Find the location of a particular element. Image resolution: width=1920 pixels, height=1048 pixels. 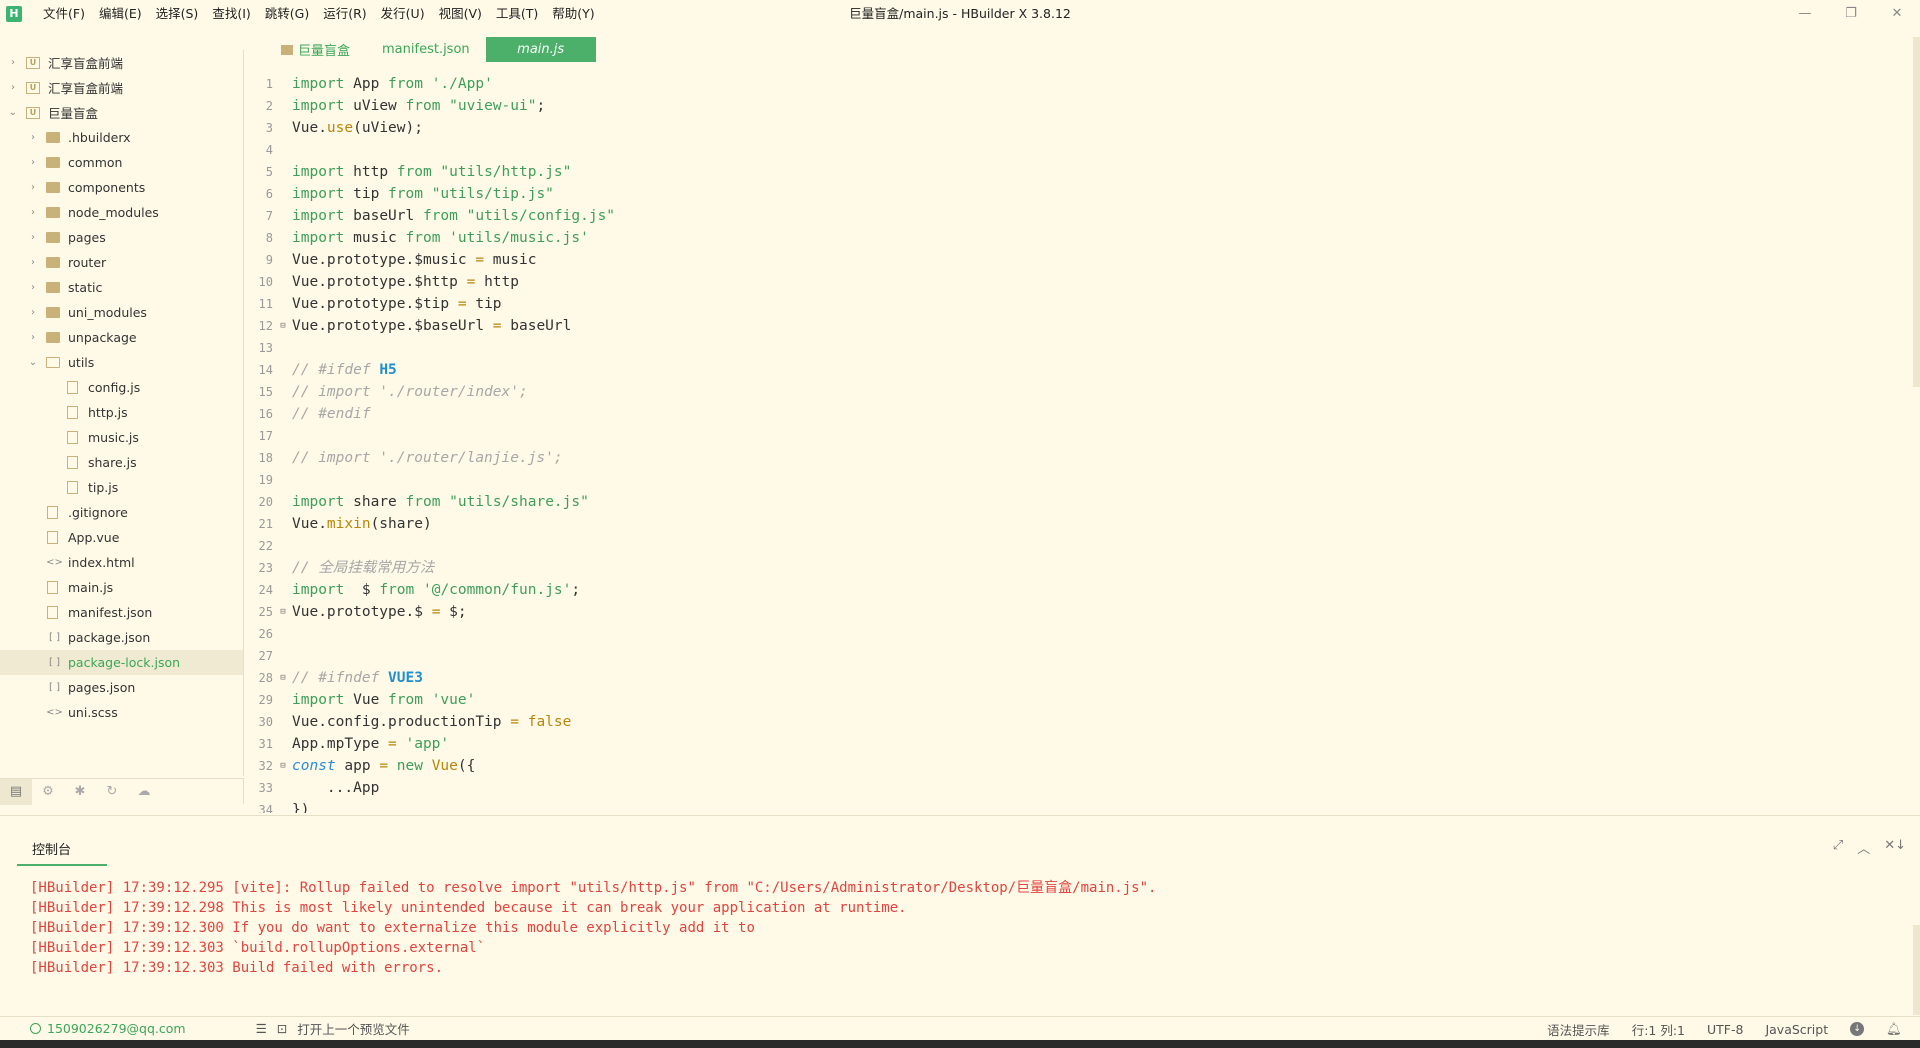

console-scrollbar is located at coordinates (1916, 970).